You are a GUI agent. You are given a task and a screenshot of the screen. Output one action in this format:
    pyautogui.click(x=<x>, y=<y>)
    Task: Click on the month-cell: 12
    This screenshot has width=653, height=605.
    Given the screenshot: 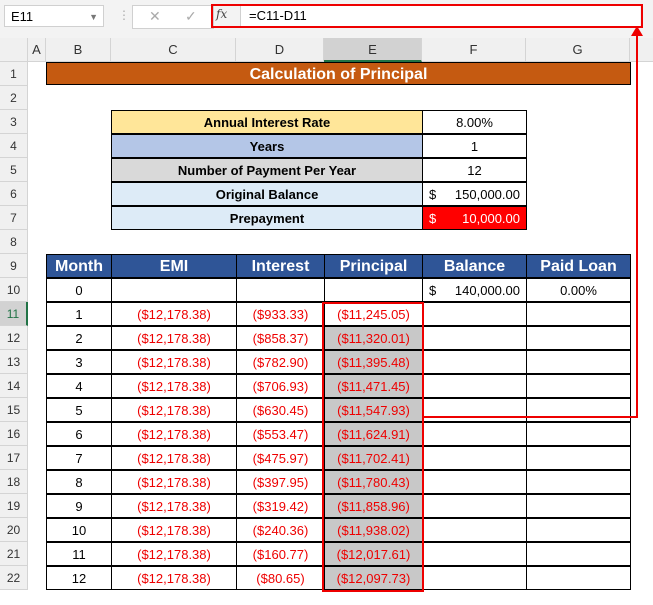 What is the action you would take?
    pyautogui.click(x=79, y=578)
    